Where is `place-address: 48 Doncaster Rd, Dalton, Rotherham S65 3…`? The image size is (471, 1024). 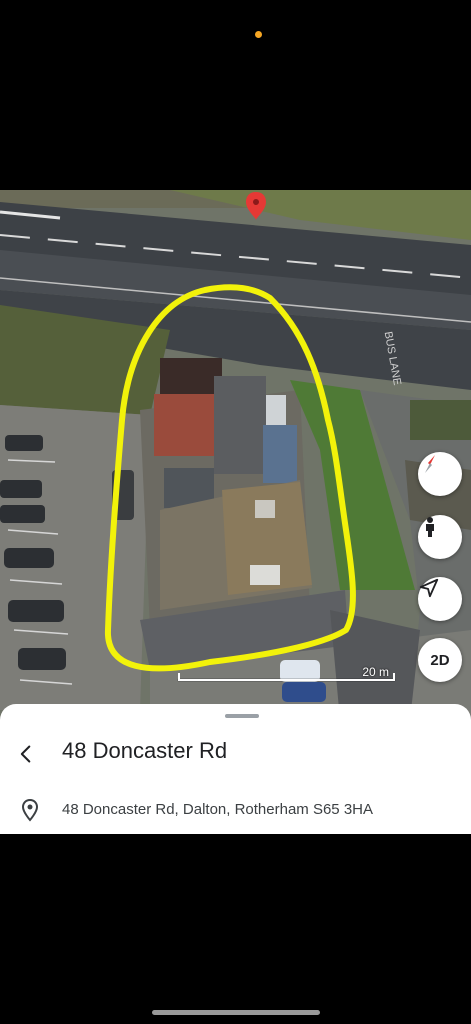
place-address: 48 Doncaster Rd, Dalton, Rotherham S65 3… is located at coordinates (217, 809).